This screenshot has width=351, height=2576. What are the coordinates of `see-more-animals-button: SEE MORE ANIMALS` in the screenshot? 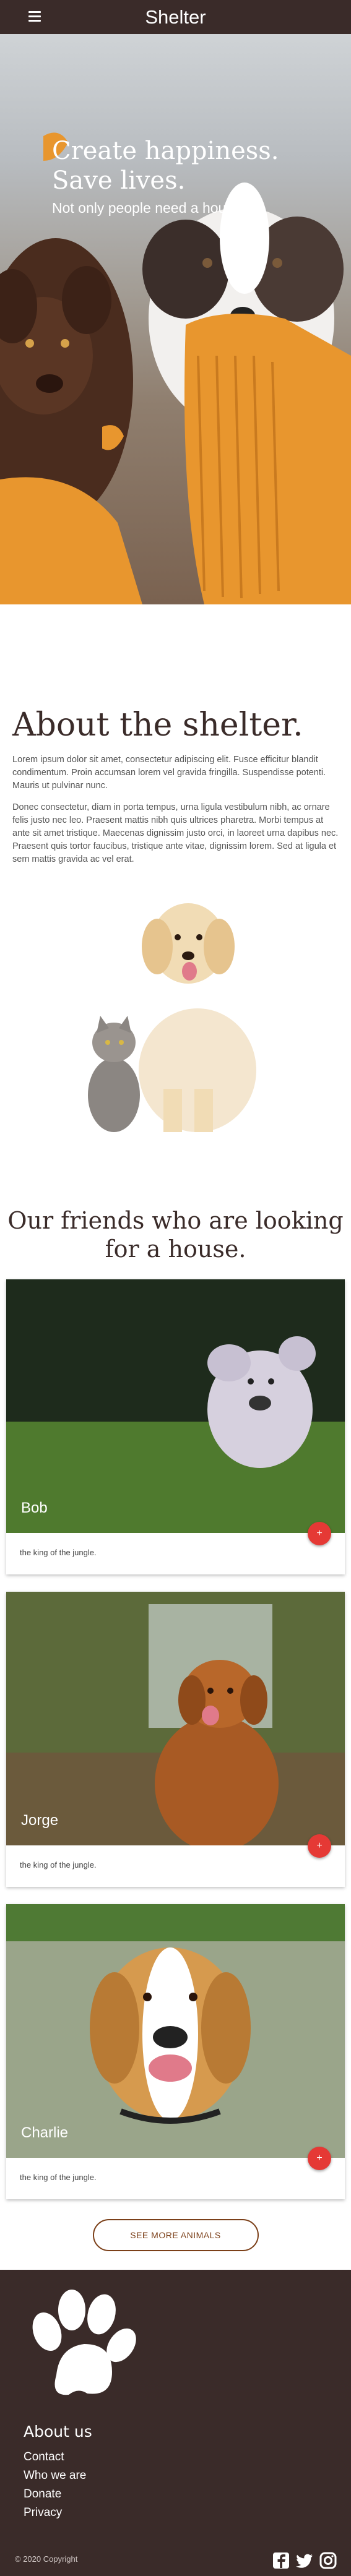 It's located at (175, 2235).